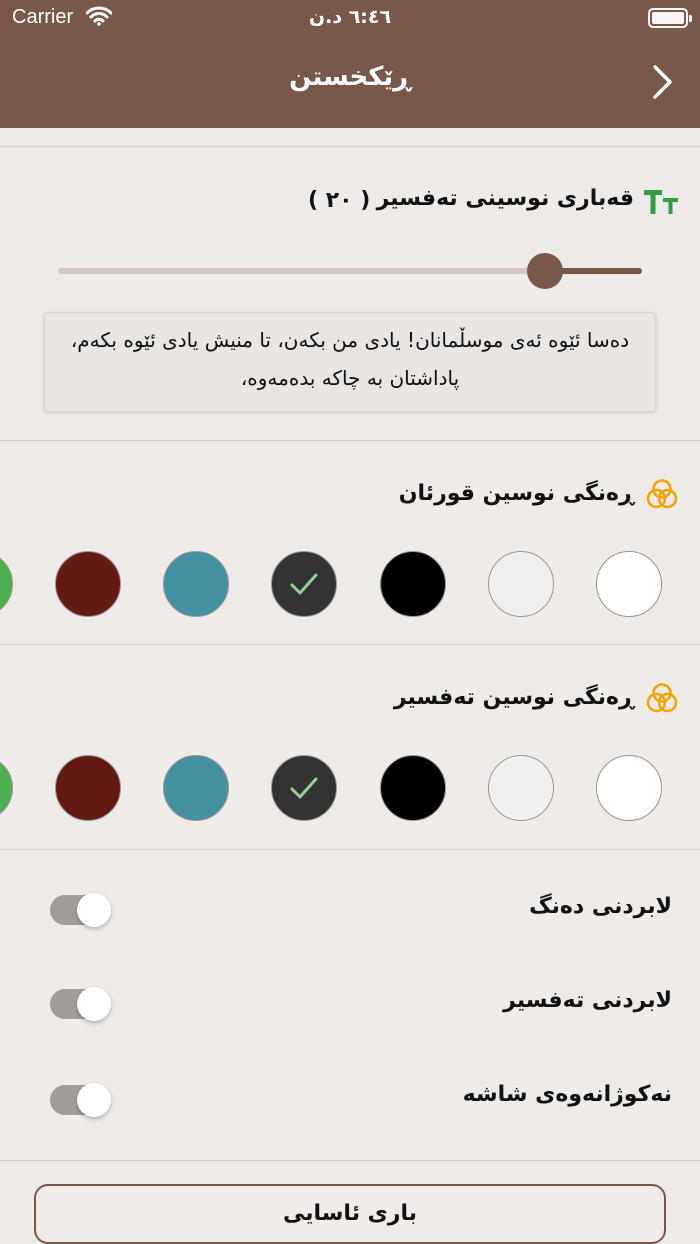  What do you see at coordinates (600, 906) in the screenshot?
I see `mute-sound-label: لابردنی دەنگ` at bounding box center [600, 906].